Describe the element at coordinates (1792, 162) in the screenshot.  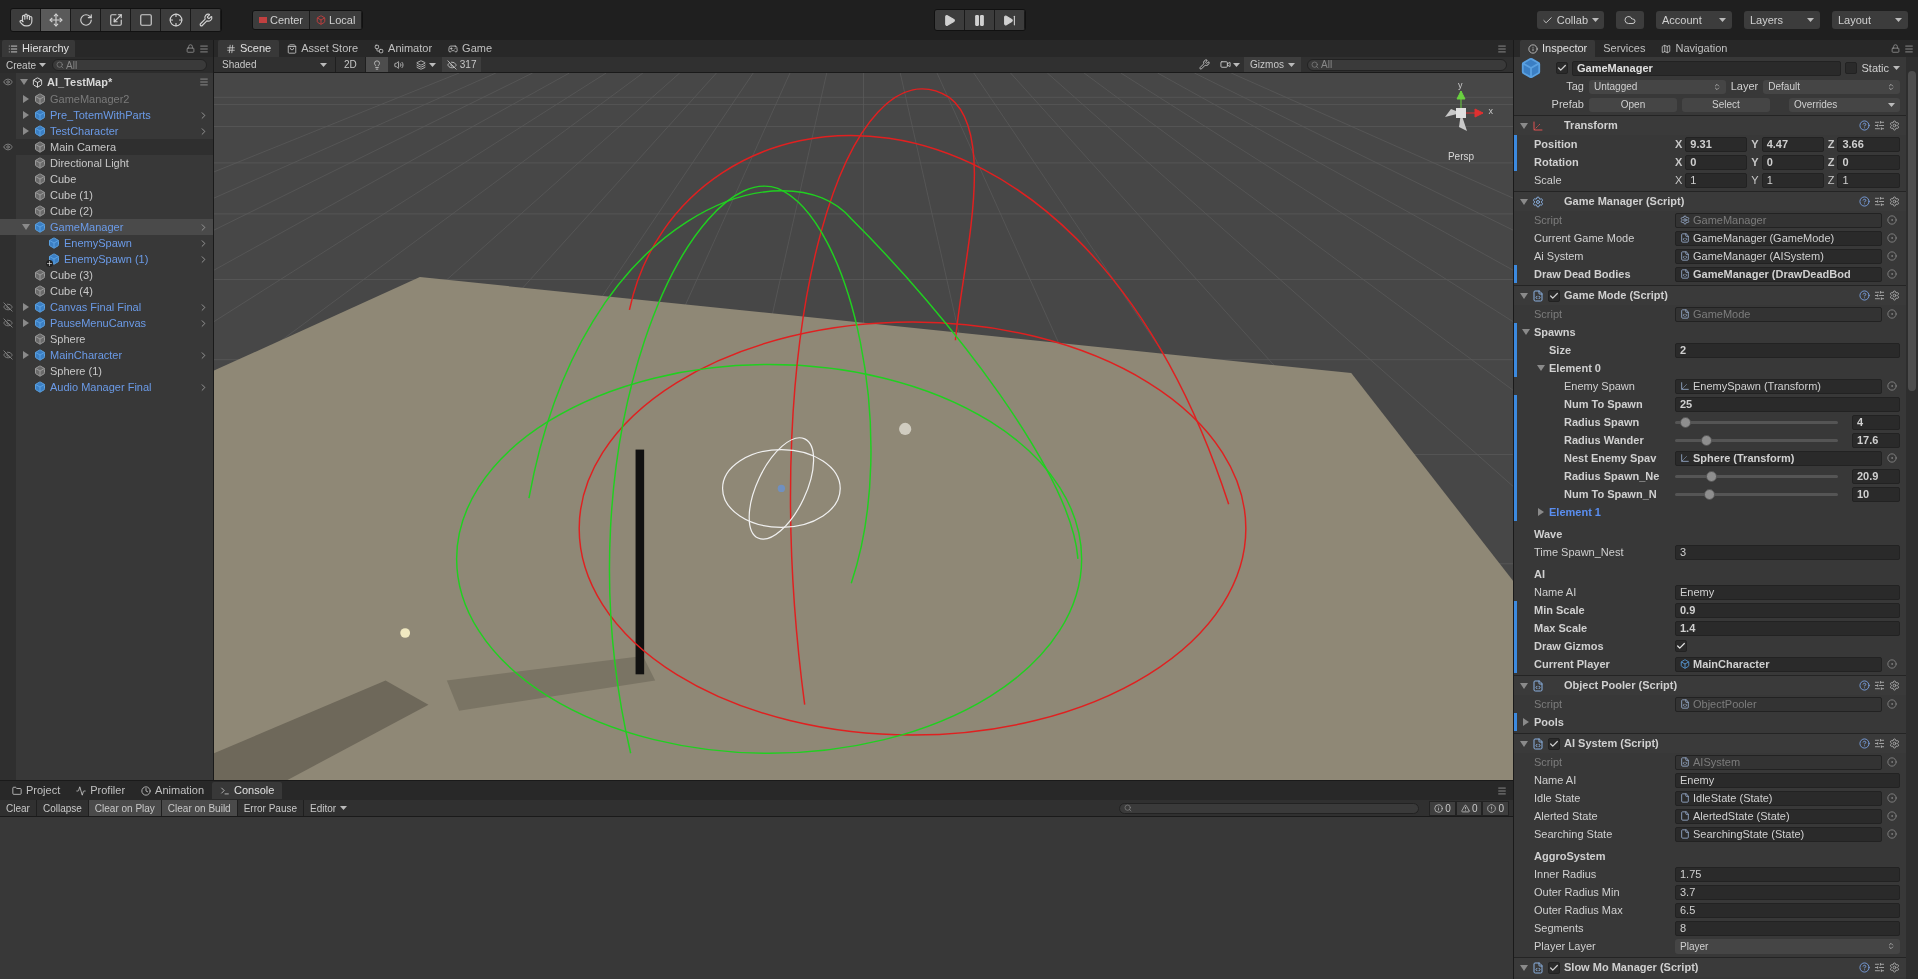
I see `value-field: 0` at that location.